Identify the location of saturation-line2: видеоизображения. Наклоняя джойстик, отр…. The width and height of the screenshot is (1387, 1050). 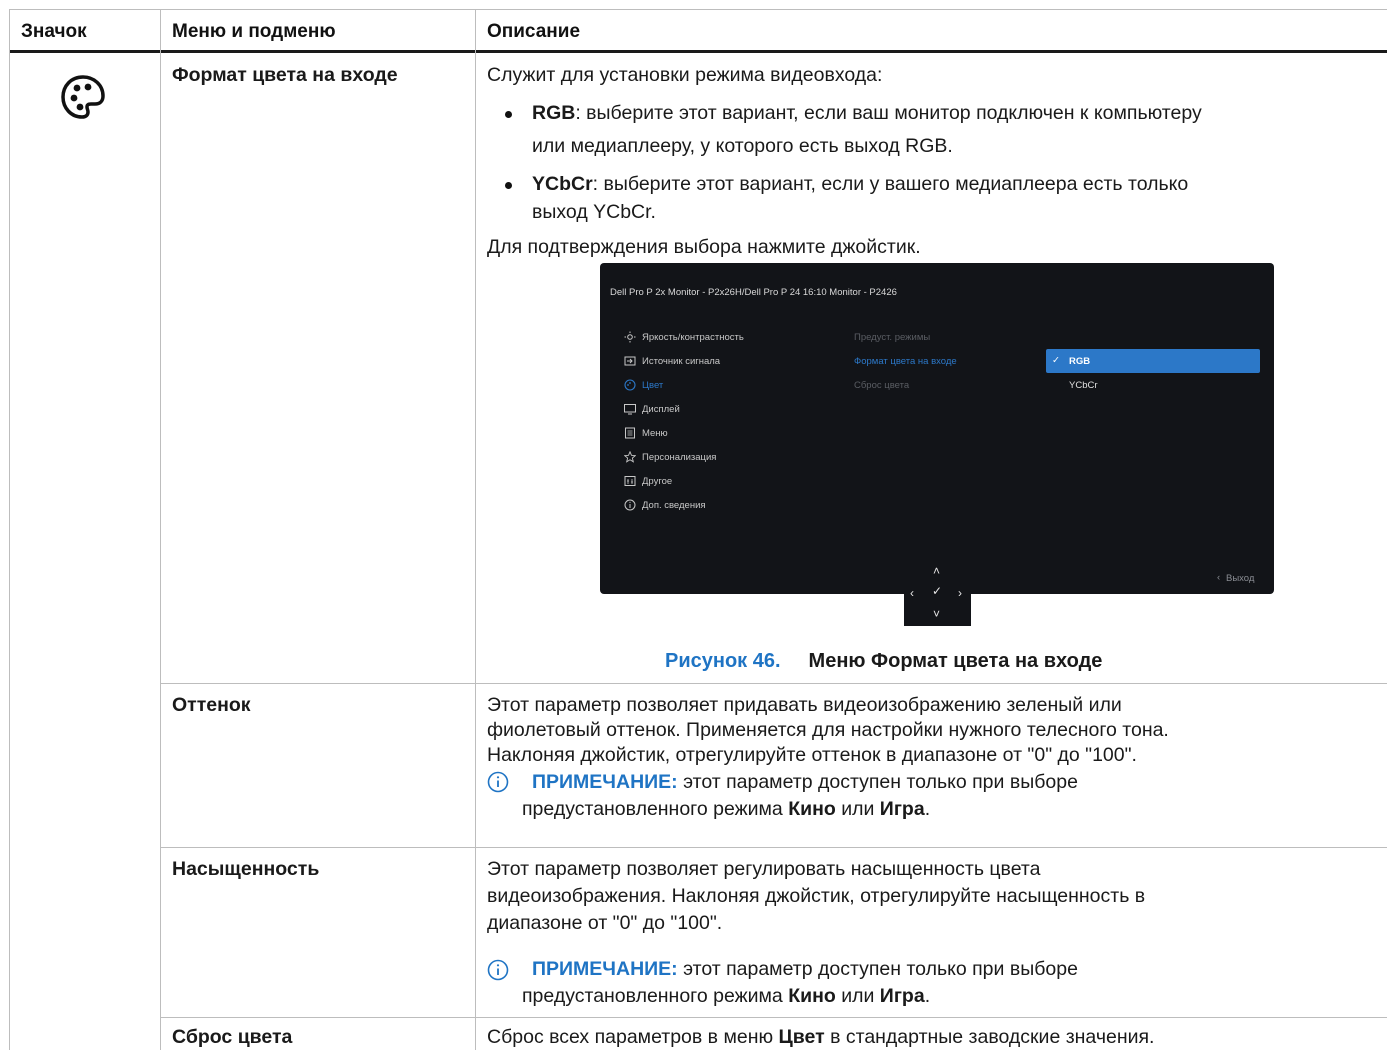
(816, 896).